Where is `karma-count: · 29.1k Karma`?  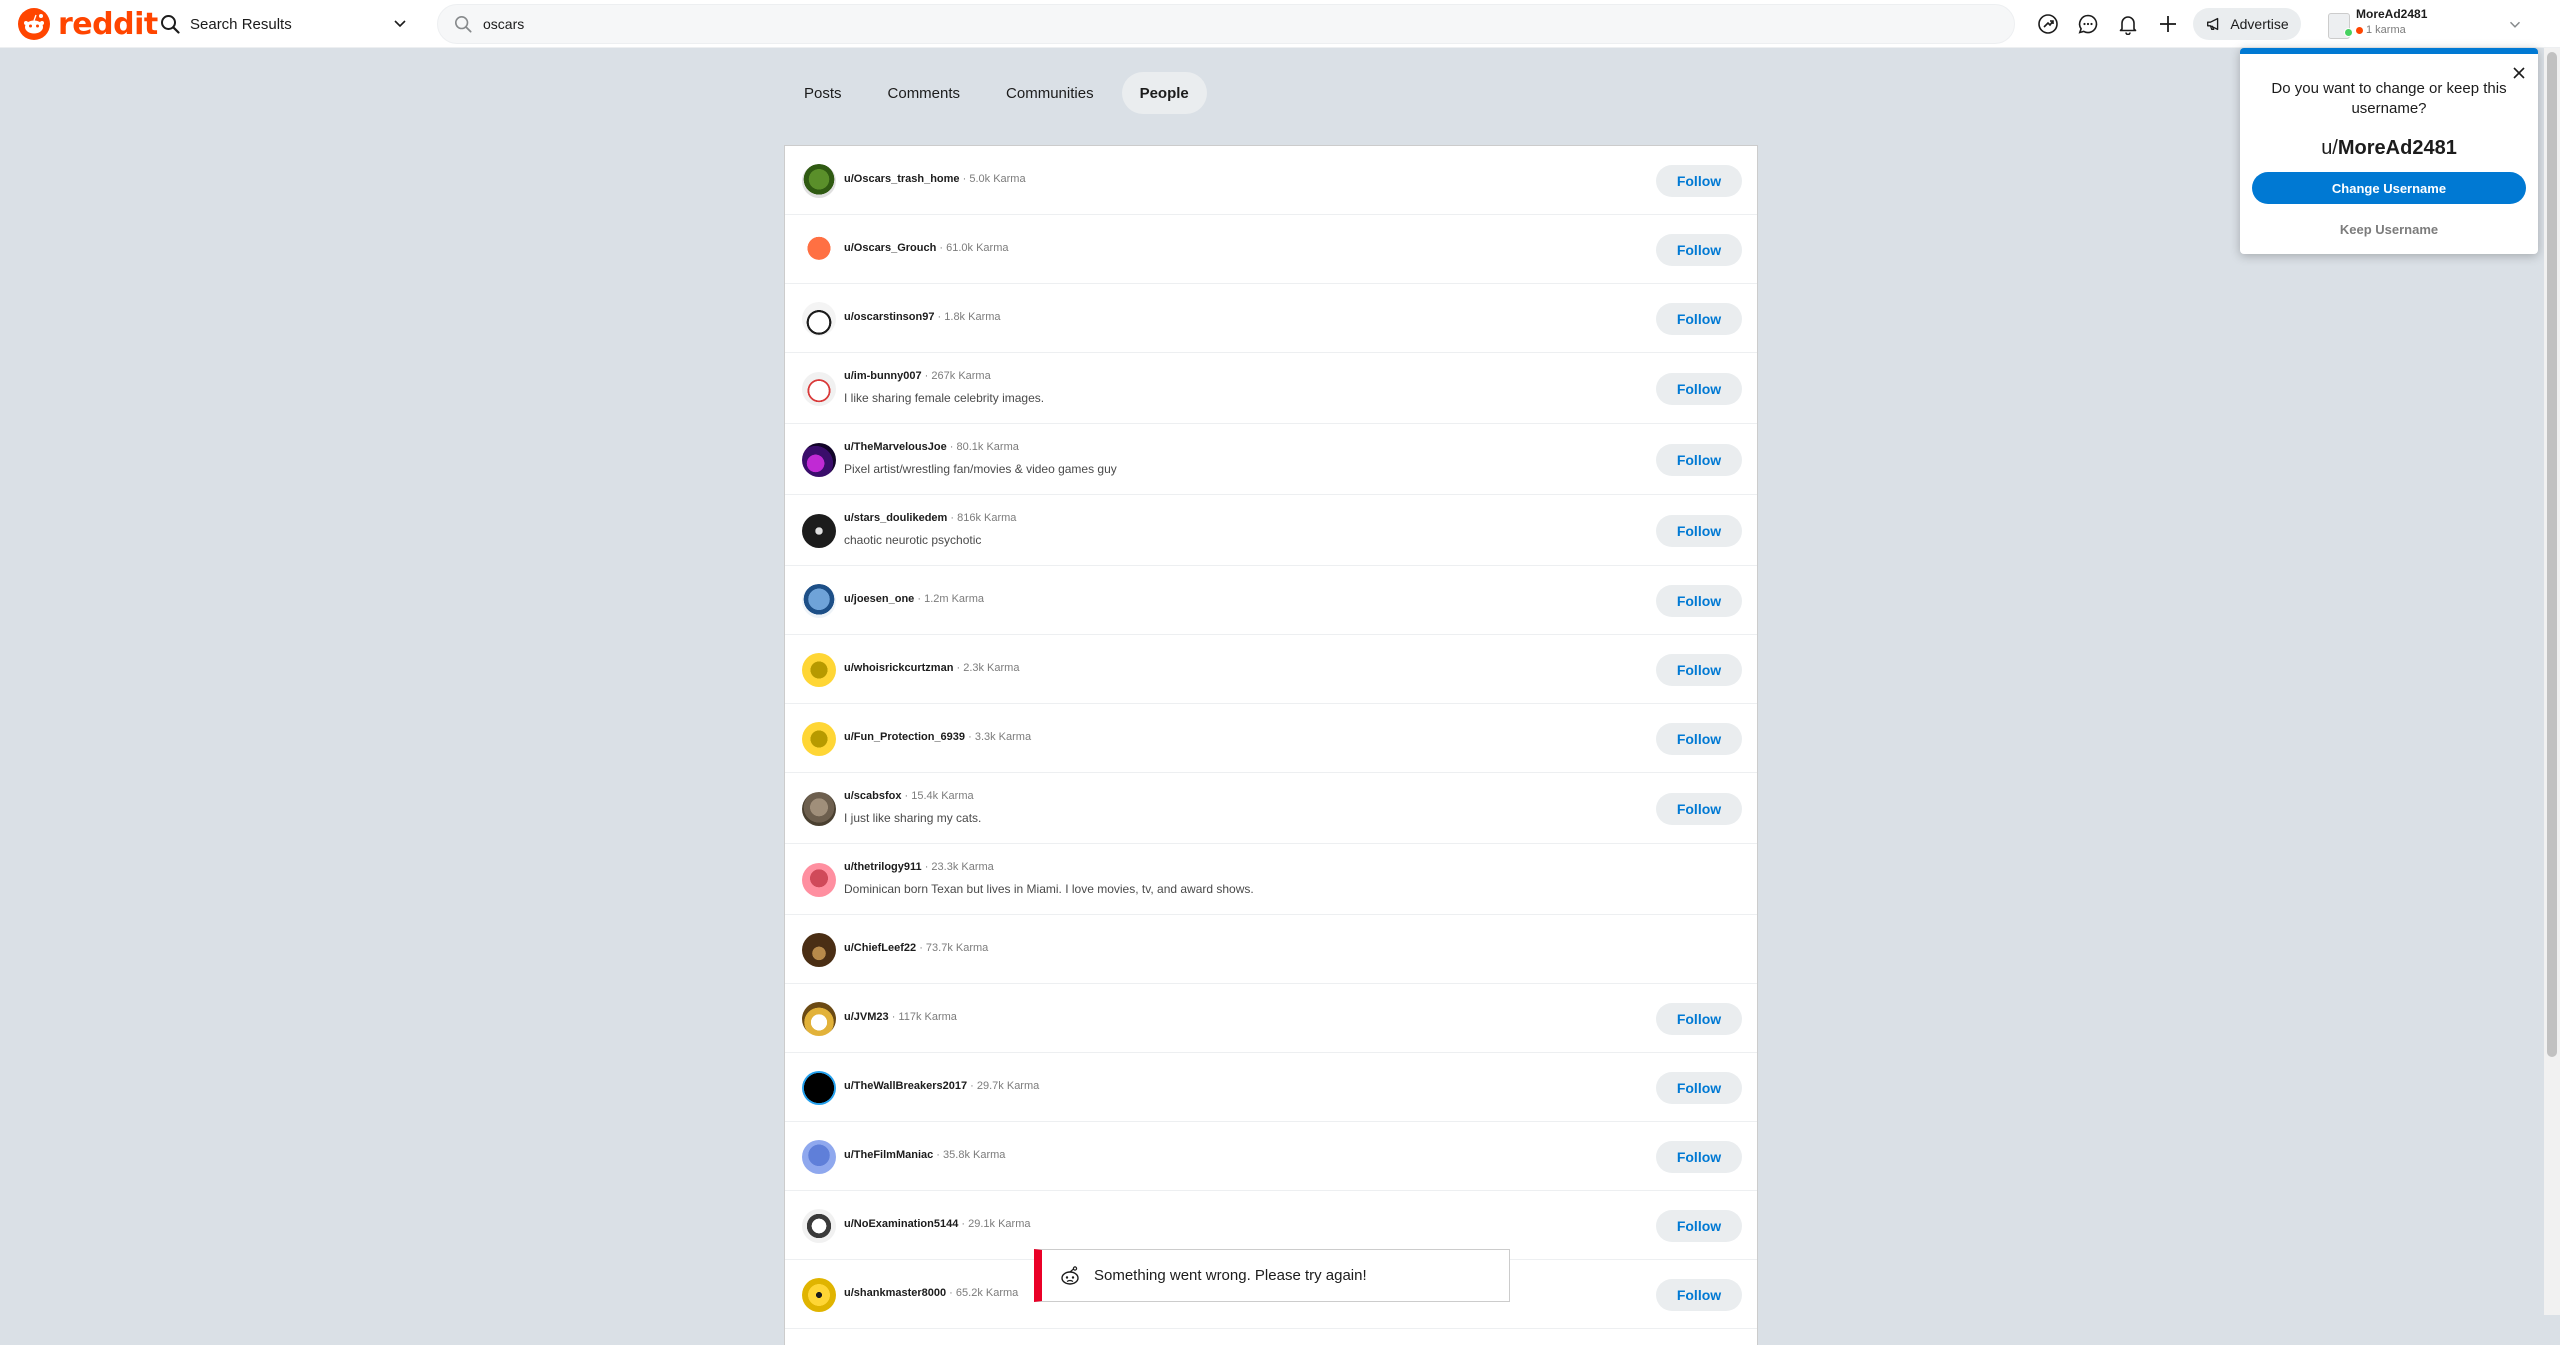
karma-count: · 29.1k Karma is located at coordinates (994, 1224).